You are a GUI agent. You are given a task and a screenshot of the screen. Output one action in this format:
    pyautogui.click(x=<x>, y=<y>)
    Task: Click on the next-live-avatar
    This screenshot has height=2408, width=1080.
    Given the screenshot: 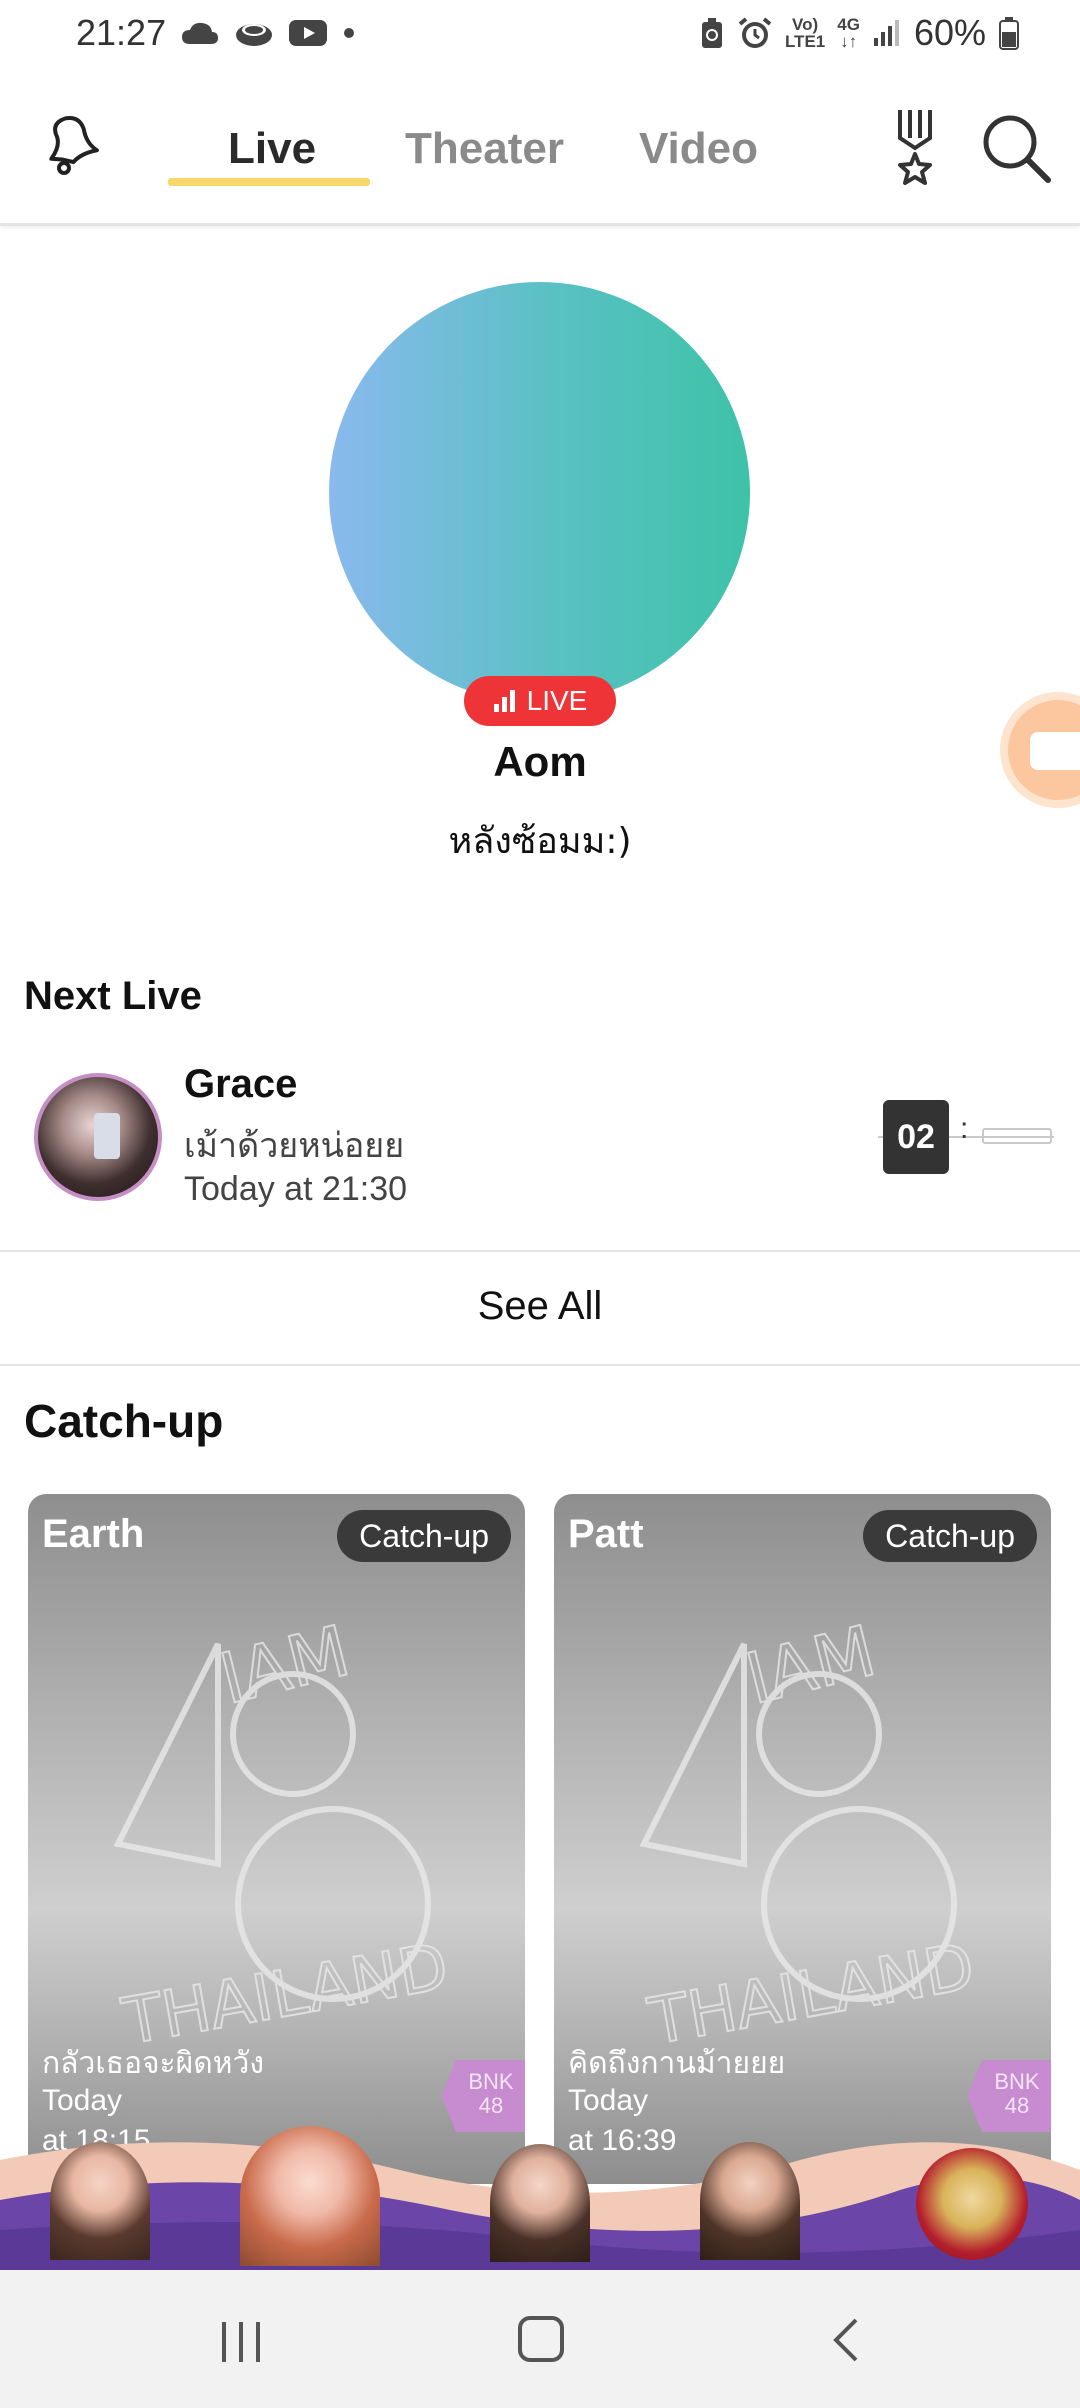 What is the action you would take?
    pyautogui.click(x=98, y=1137)
    